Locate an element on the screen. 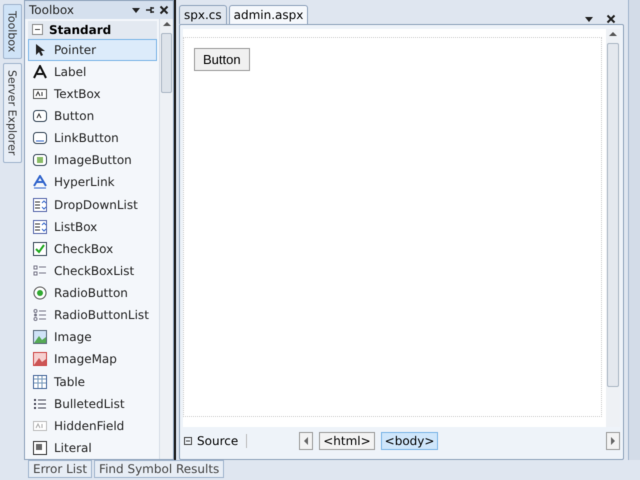 The height and width of the screenshot is (480, 640). button-icon is located at coordinates (40, 116).